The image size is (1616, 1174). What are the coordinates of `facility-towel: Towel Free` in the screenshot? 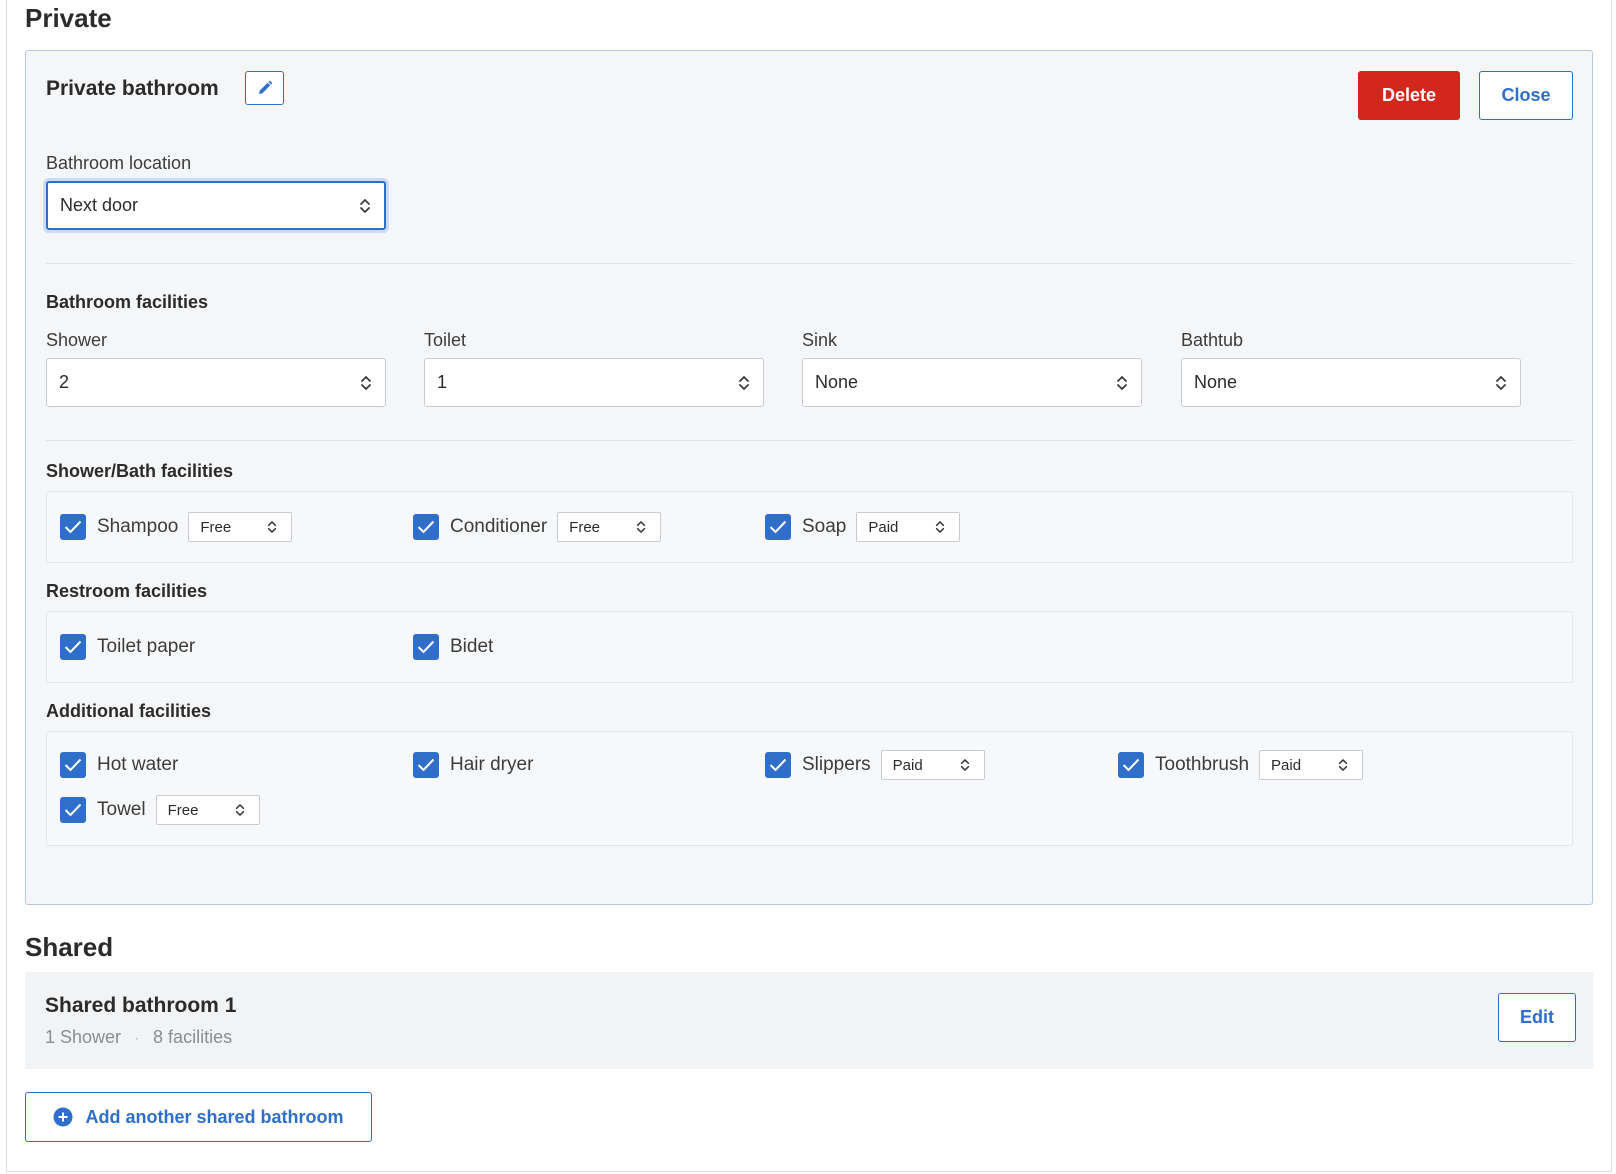 It's located at (160, 810).